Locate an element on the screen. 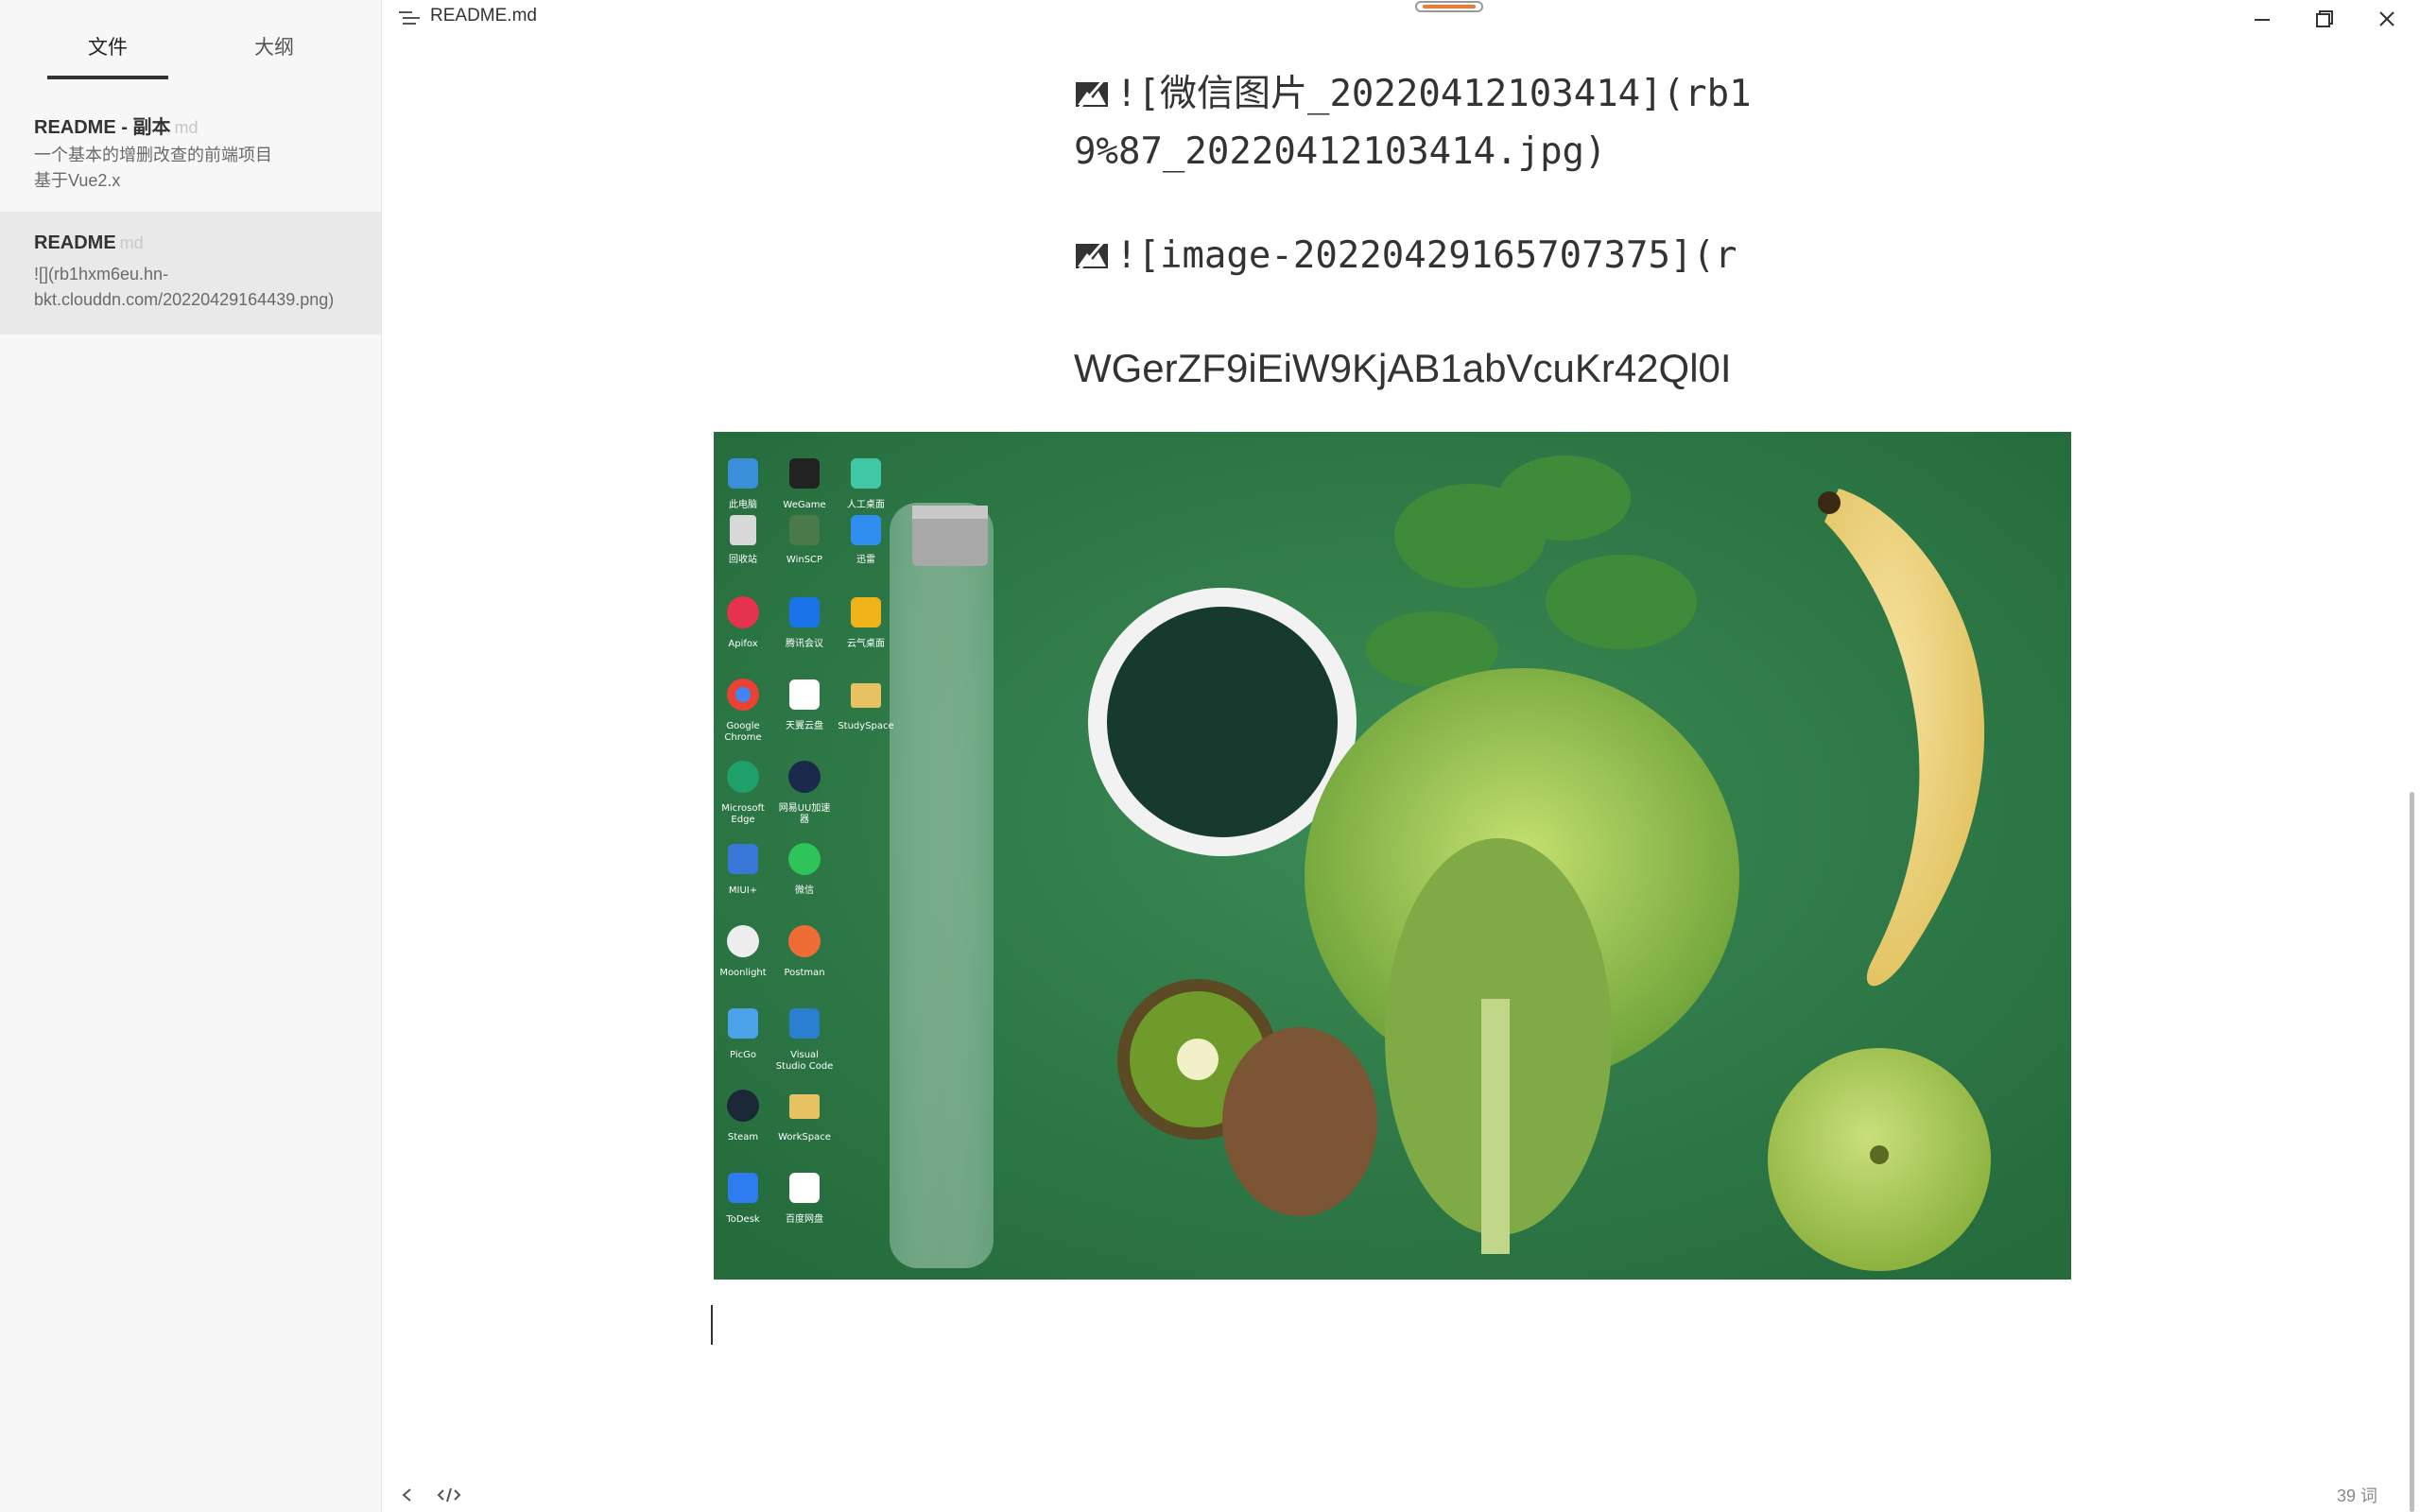 This screenshot has width=2420, height=1512. svg-text: Chrome is located at coordinates (742, 737).